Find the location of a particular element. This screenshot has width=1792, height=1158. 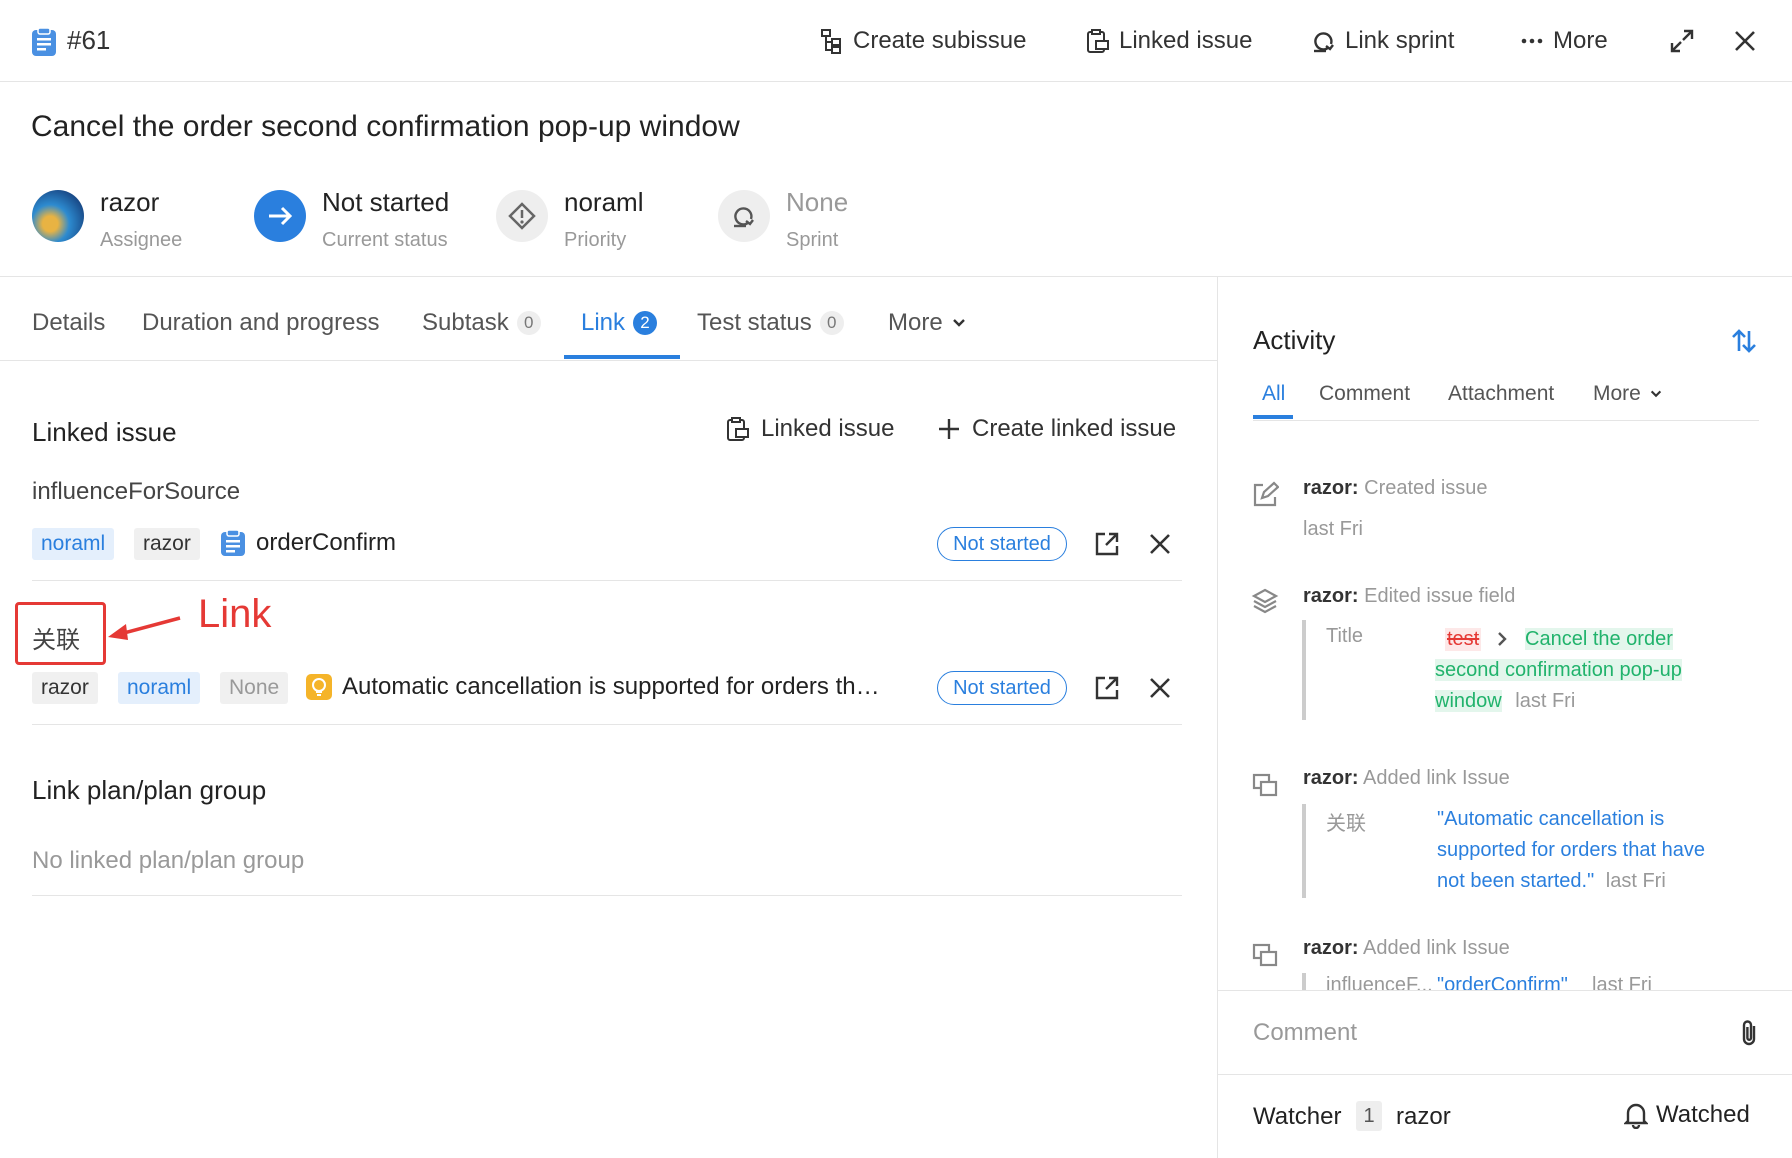

watcher-bar: Watcher 1 razor Watched is located at coordinates (1505, 1116).